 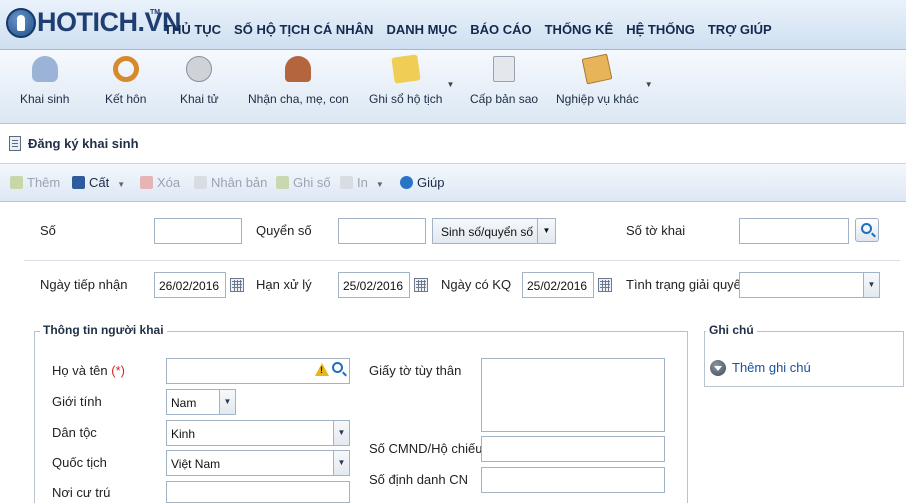 I want to click on ghi-chu-fieldset, so click(x=804, y=359).